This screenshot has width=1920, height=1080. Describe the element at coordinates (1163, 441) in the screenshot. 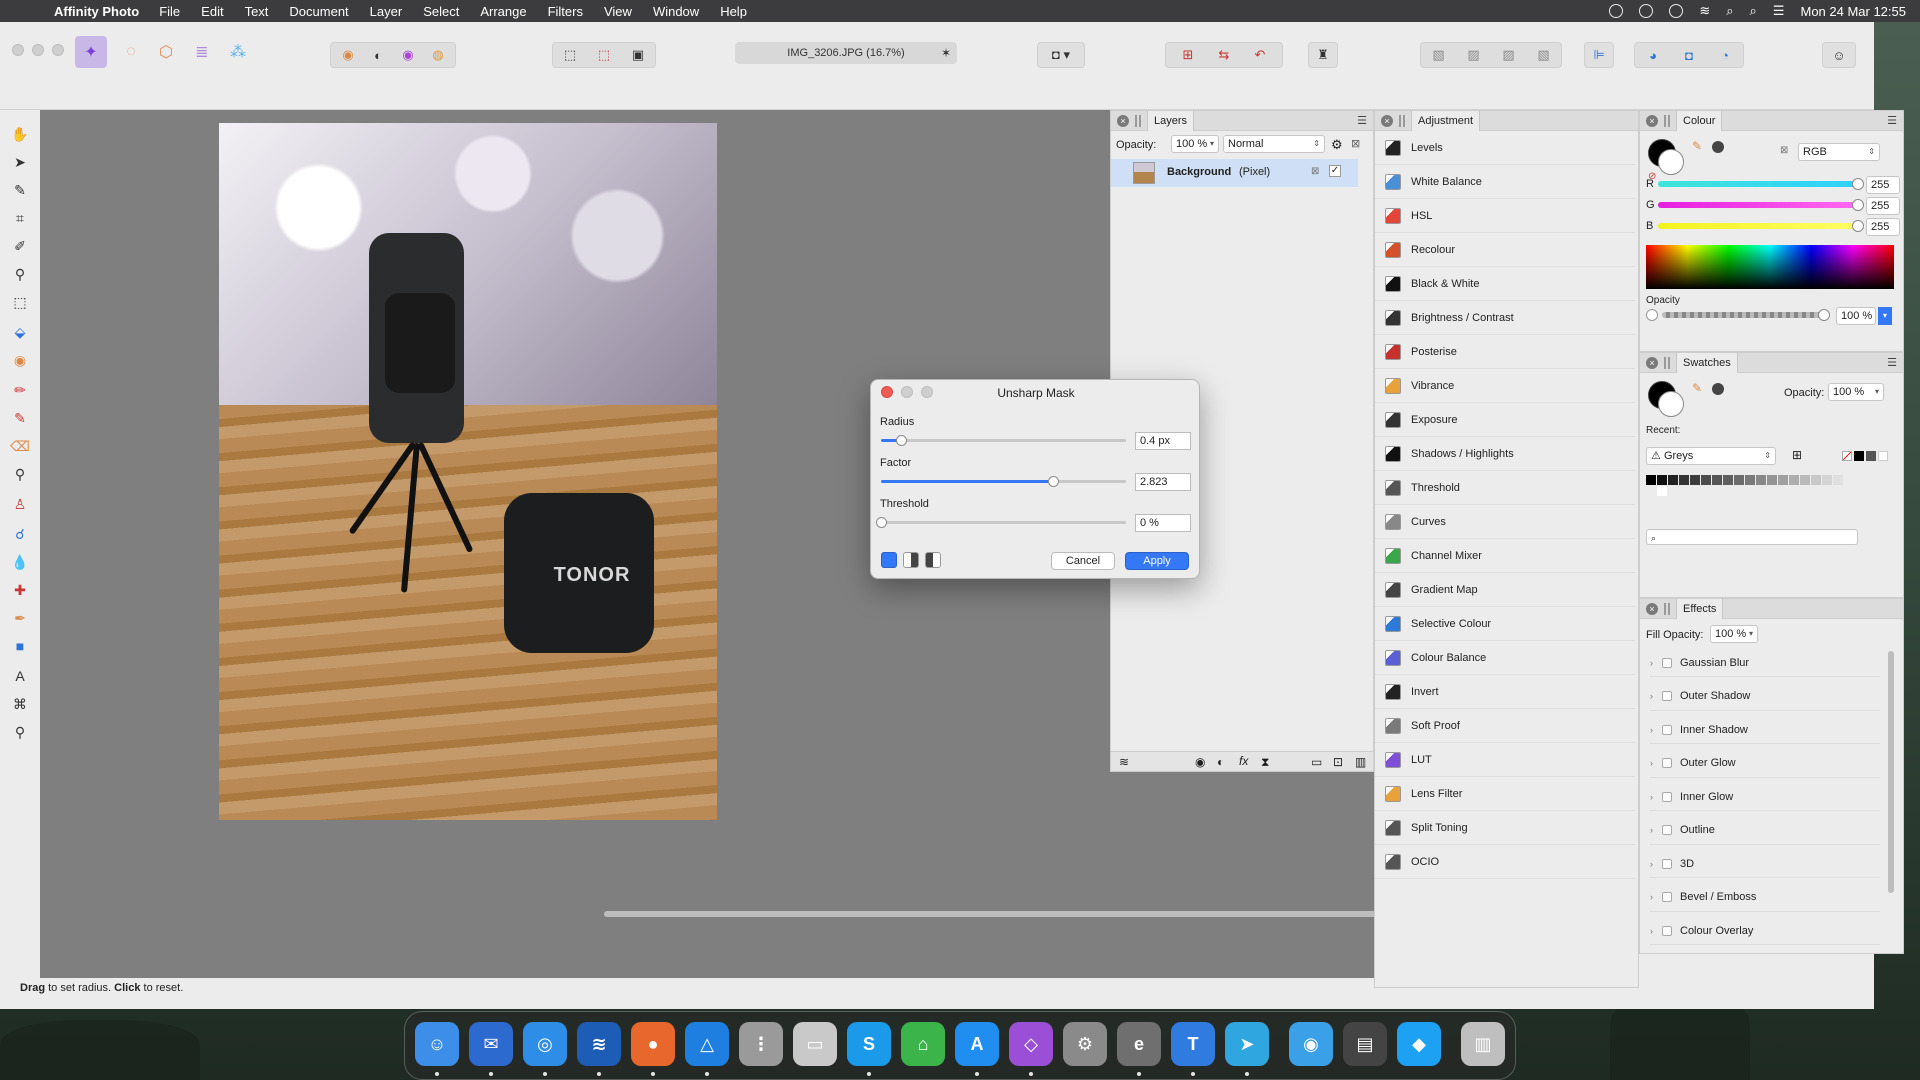

I see `radius-value-field: 0.4 px` at that location.